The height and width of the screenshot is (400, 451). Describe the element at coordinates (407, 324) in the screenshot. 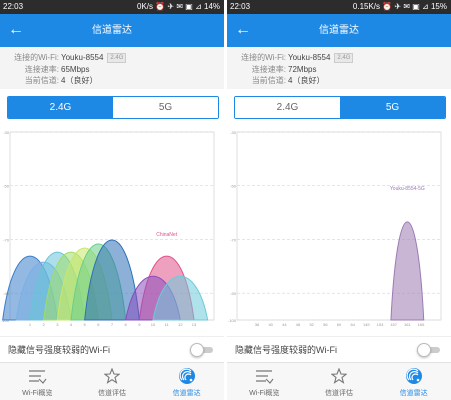

I see `x-tick-label: 161` at that location.